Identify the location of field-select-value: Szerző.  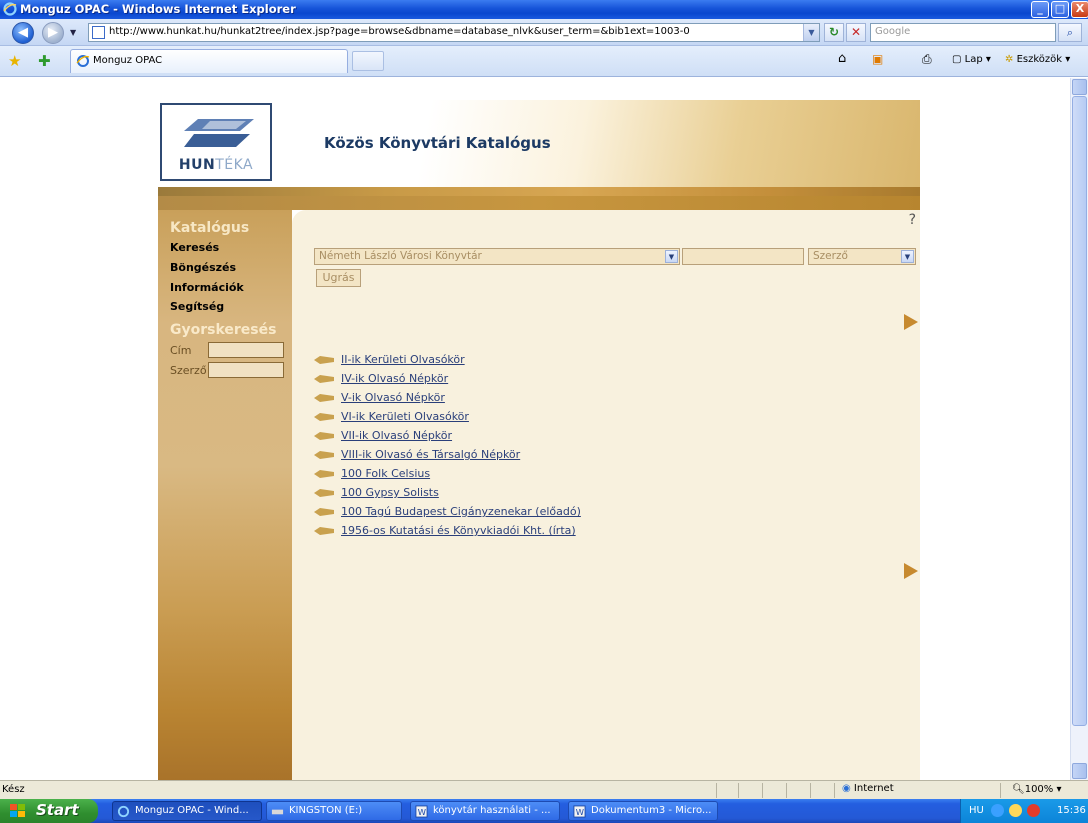
(830, 256).